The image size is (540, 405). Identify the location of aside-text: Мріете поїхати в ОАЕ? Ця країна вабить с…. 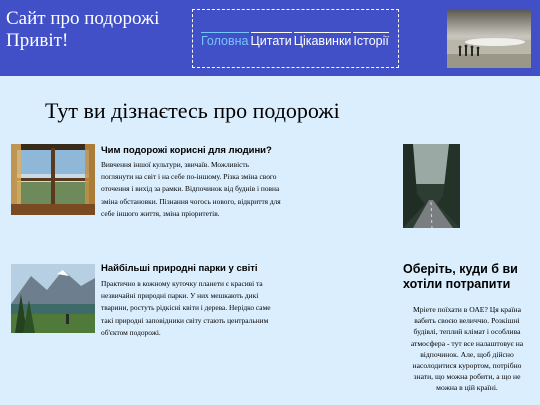
(467, 349).